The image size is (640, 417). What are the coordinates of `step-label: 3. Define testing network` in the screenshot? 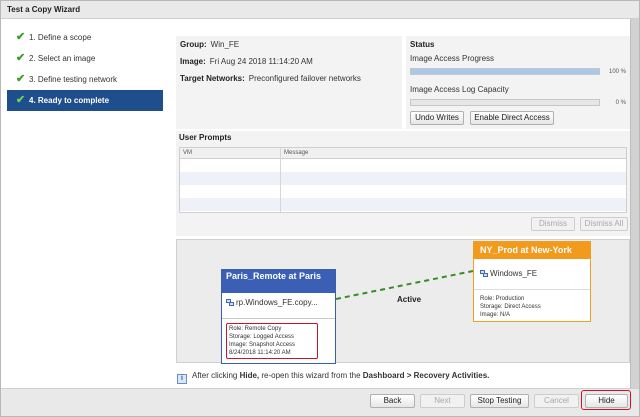 It's located at (73, 79).